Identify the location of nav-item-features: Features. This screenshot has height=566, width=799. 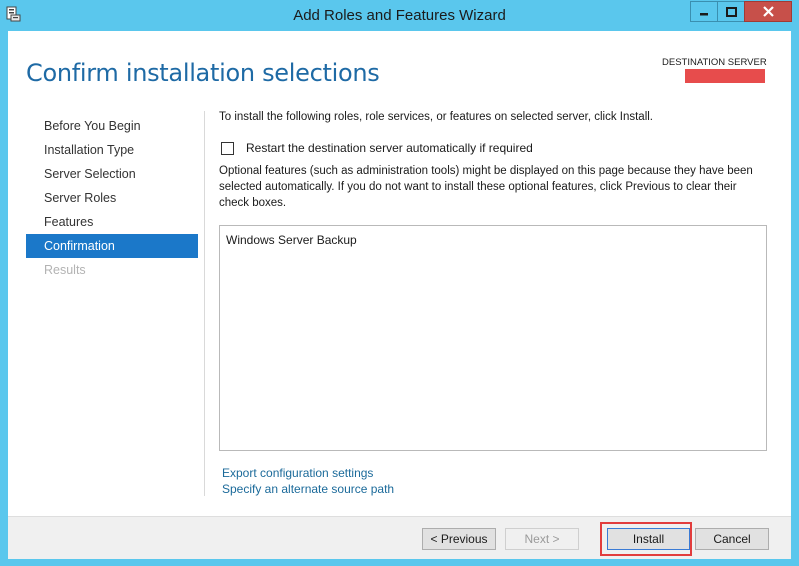
(112, 222).